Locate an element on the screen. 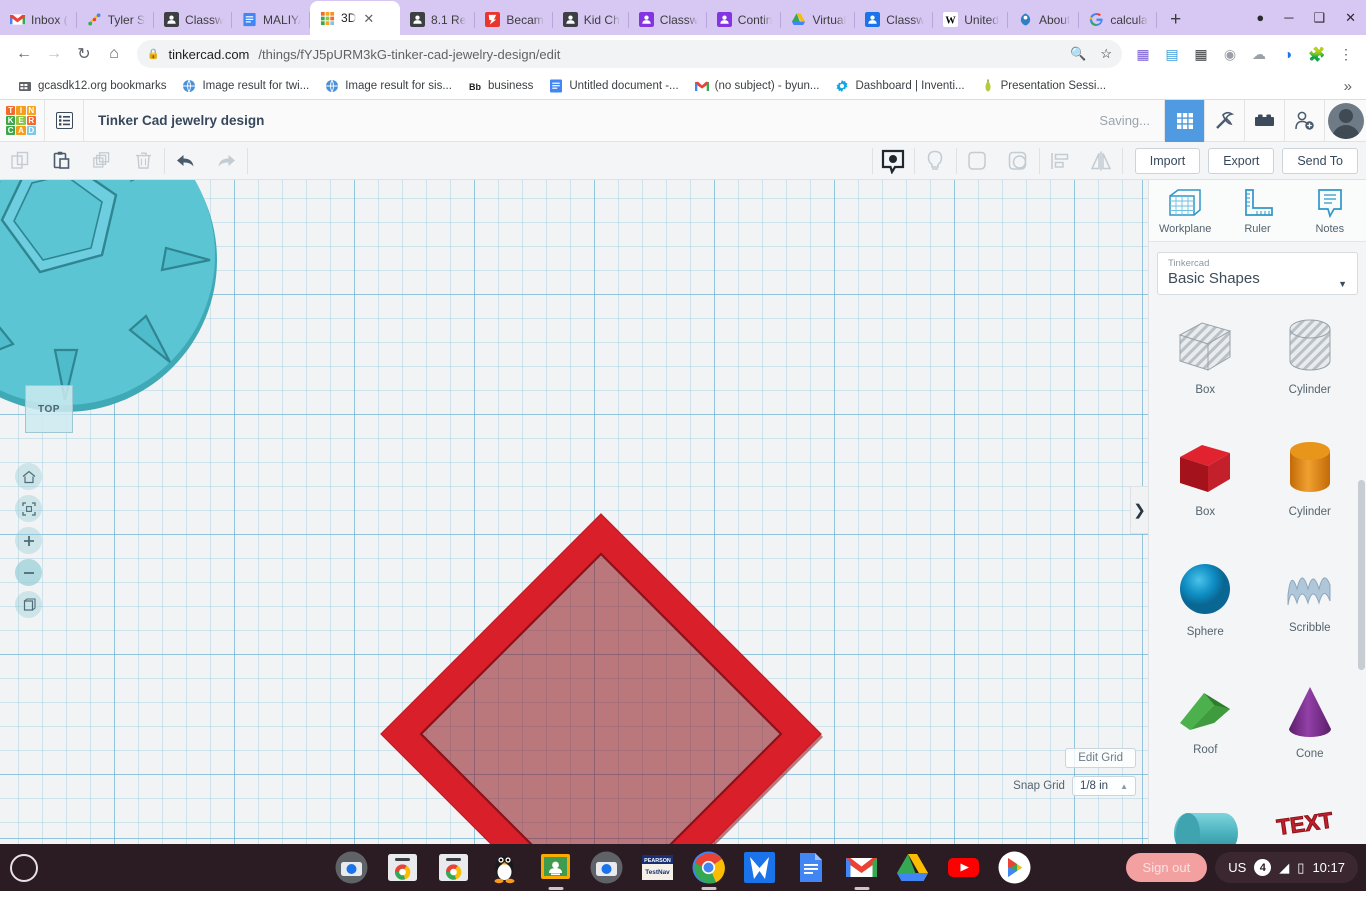  chrome-menu-icon: ⋮ is located at coordinates (1346, 54).